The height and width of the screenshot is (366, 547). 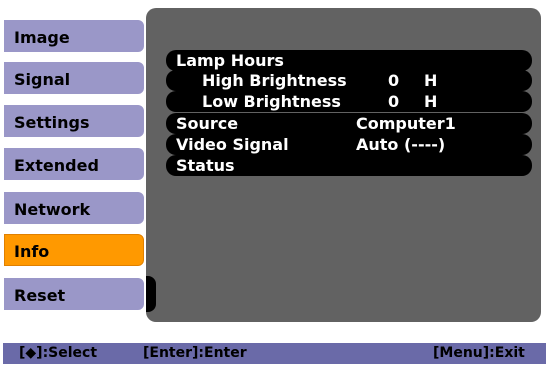 I want to click on menu-item-label: Signal, so click(x=42, y=79).